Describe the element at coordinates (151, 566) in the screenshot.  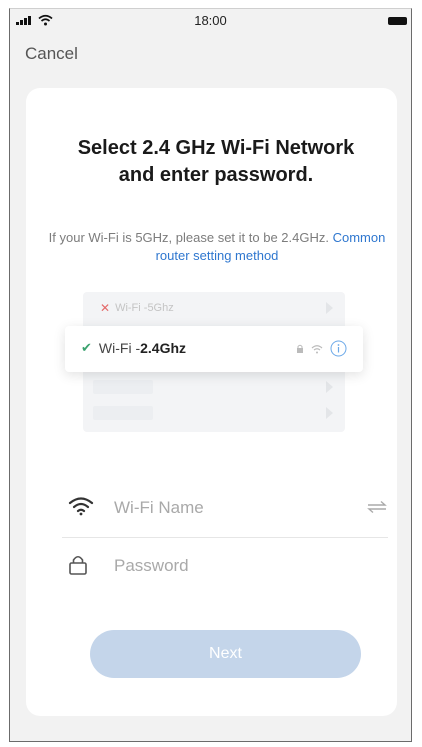
I see `password-input: Password` at that location.